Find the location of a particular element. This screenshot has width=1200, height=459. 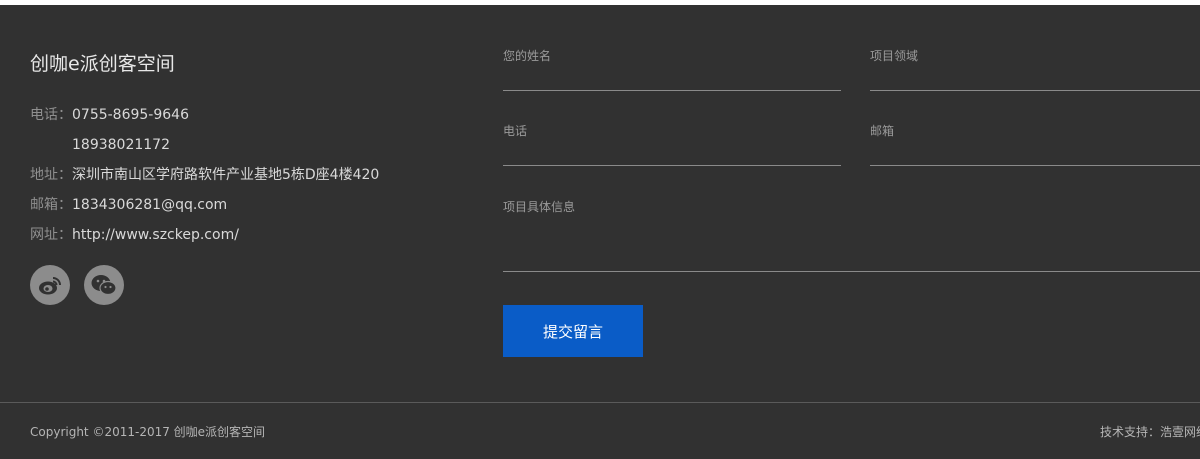

name-input is located at coordinates (672, 80).